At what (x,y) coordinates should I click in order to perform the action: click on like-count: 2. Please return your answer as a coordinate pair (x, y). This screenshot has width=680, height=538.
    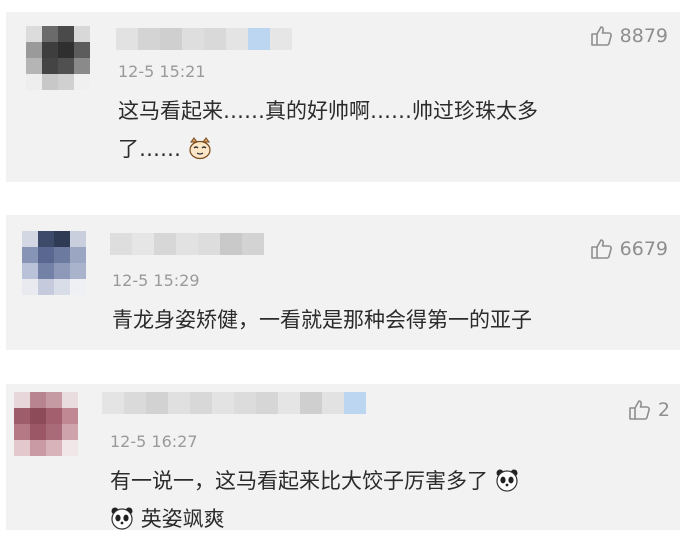
    Looking at the image, I should click on (663, 410).